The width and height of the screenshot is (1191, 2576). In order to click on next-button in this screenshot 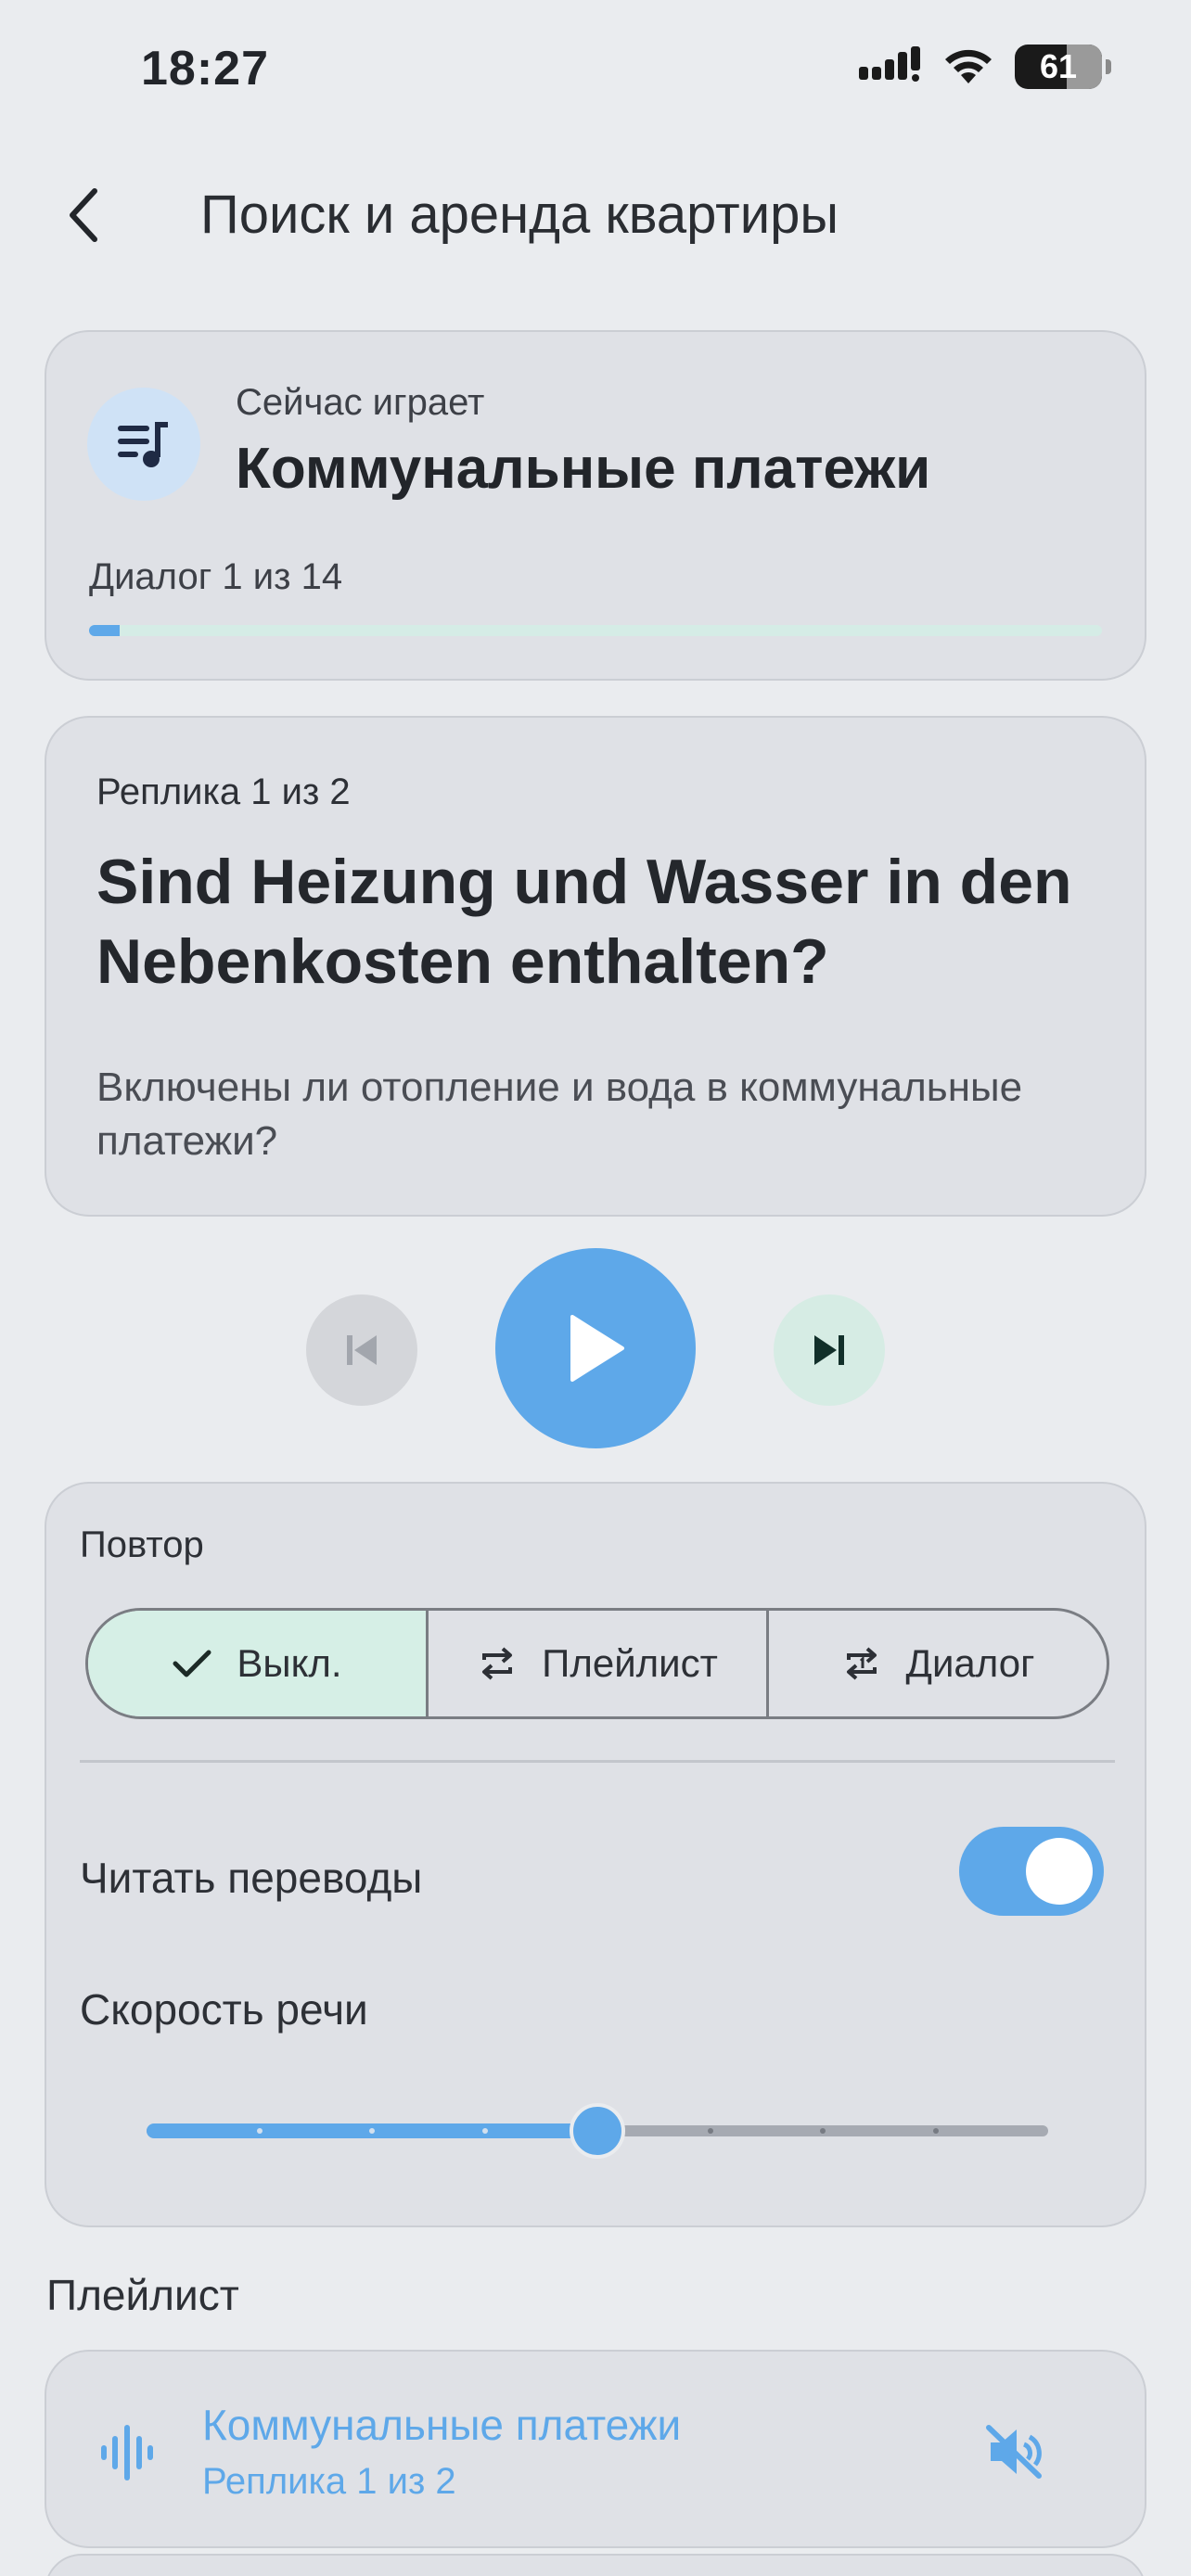, I will do `click(829, 1350)`.